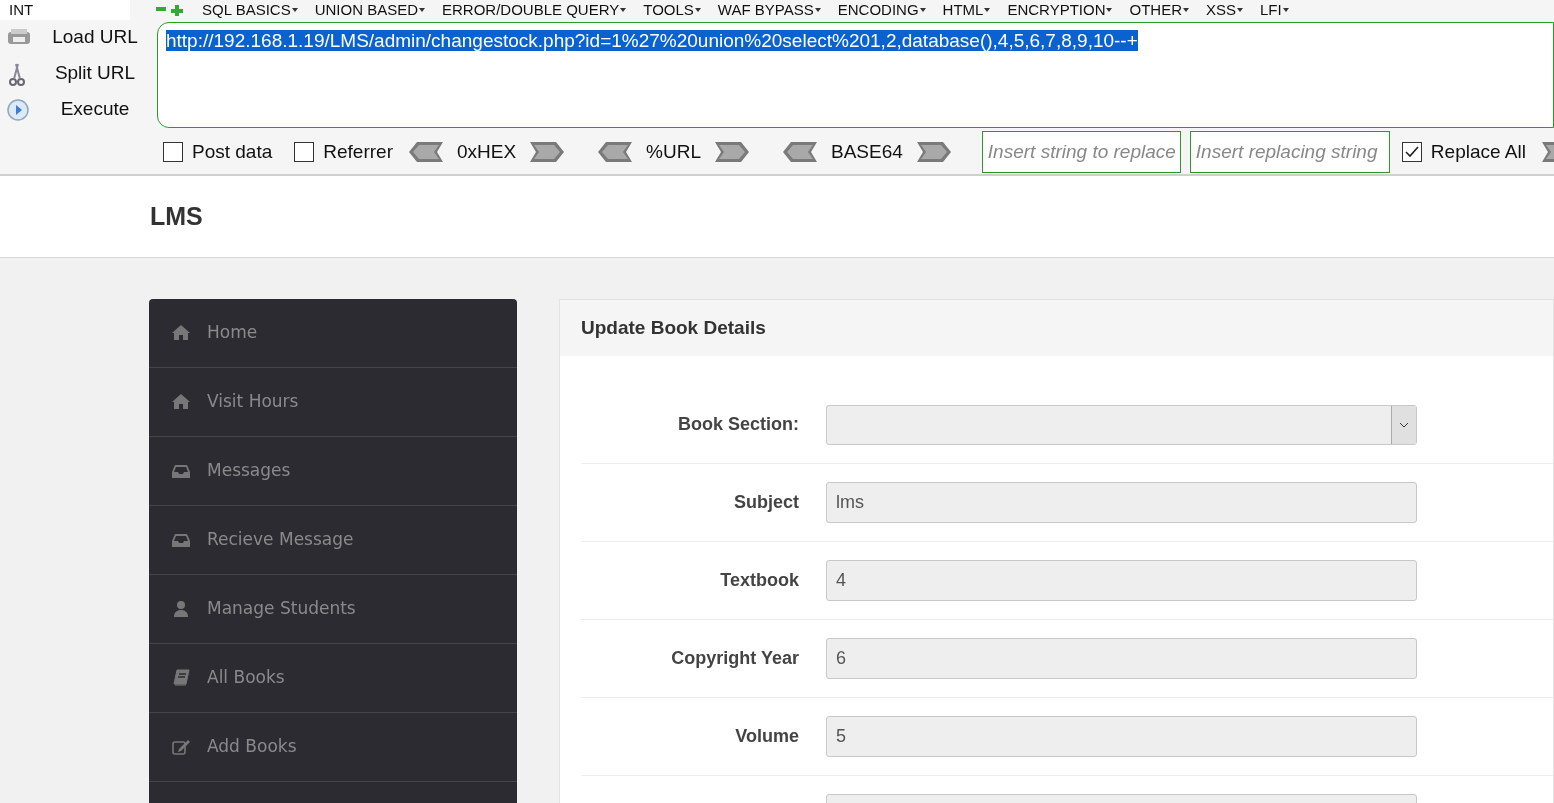 The image size is (1554, 803). Describe the element at coordinates (181, 747) in the screenshot. I see `edit-icon` at that location.